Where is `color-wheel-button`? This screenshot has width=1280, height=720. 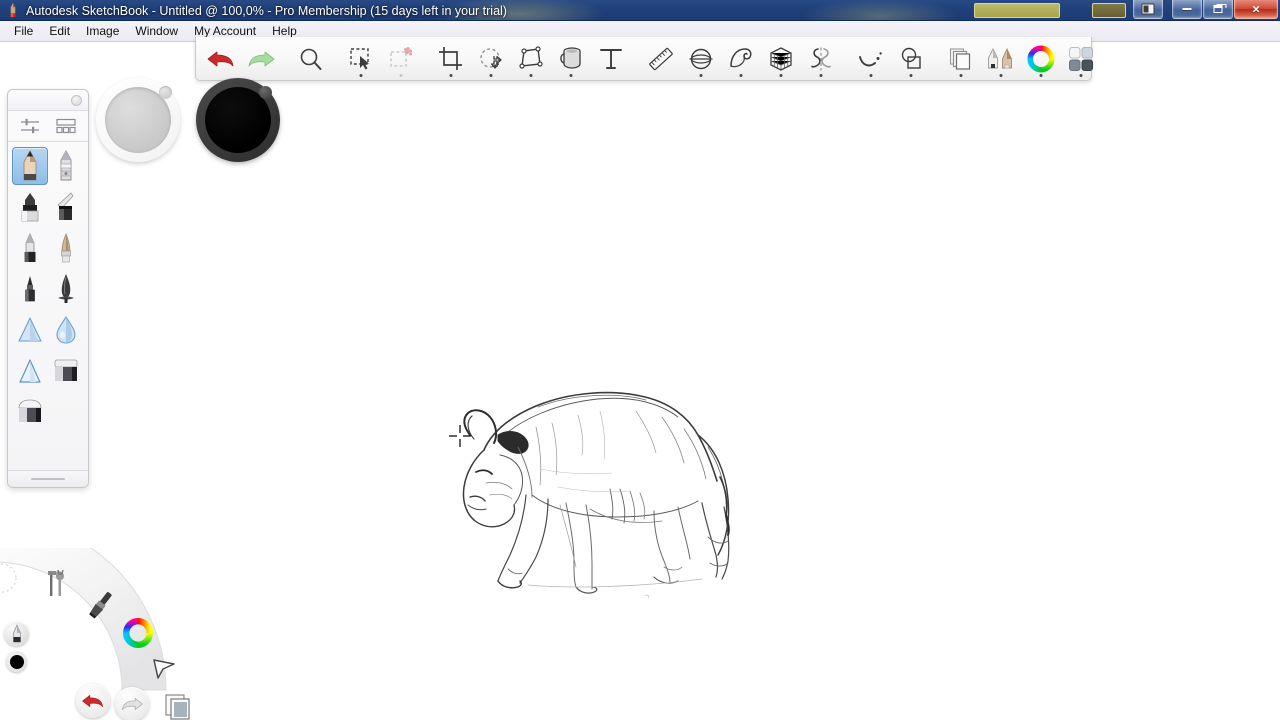
color-wheel-button is located at coordinates (1041, 59).